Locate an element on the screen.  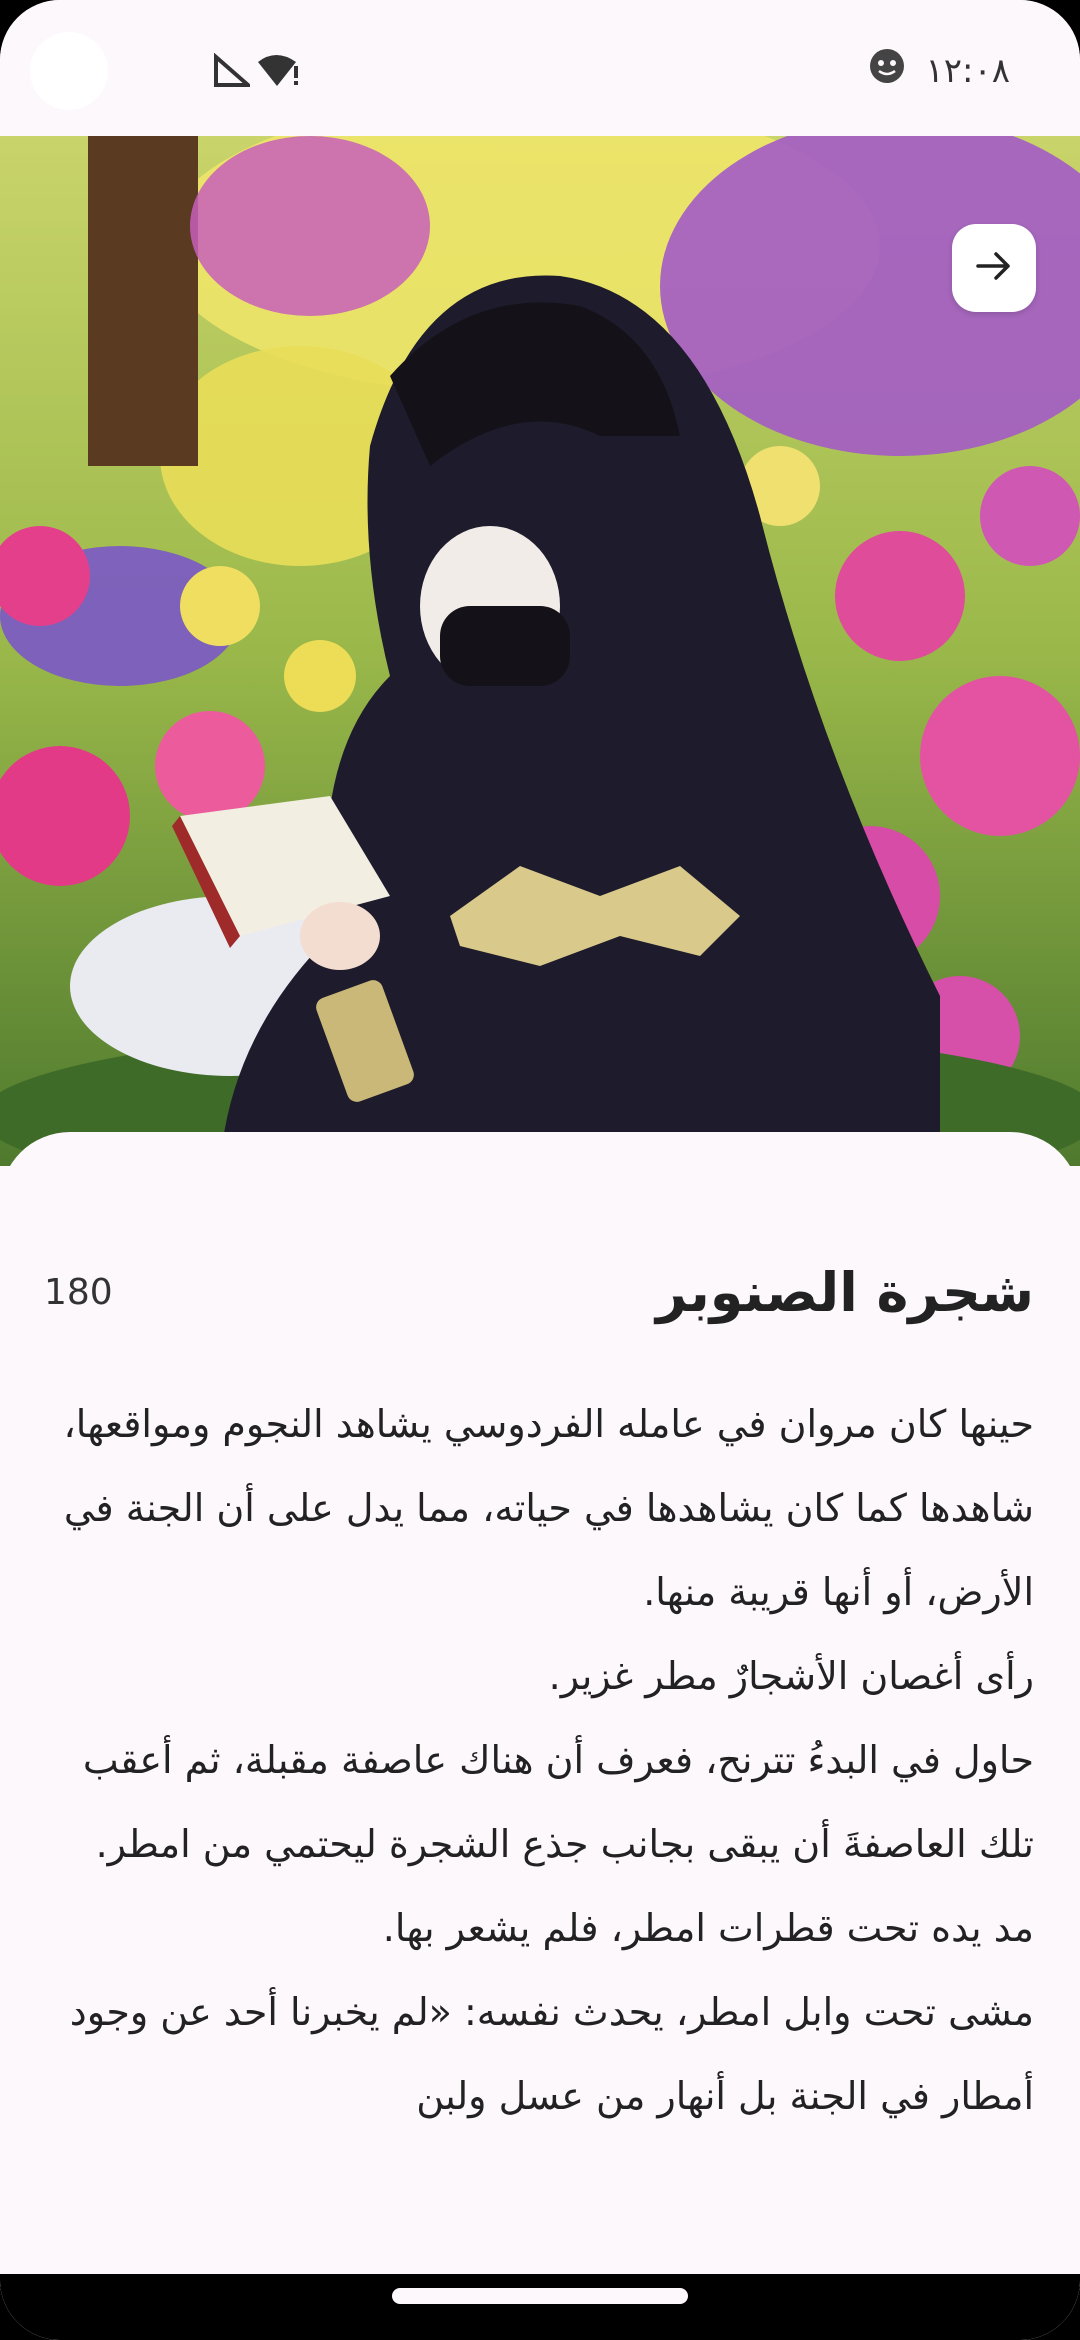
wifi-alert-icon is located at coordinates (278, 72).